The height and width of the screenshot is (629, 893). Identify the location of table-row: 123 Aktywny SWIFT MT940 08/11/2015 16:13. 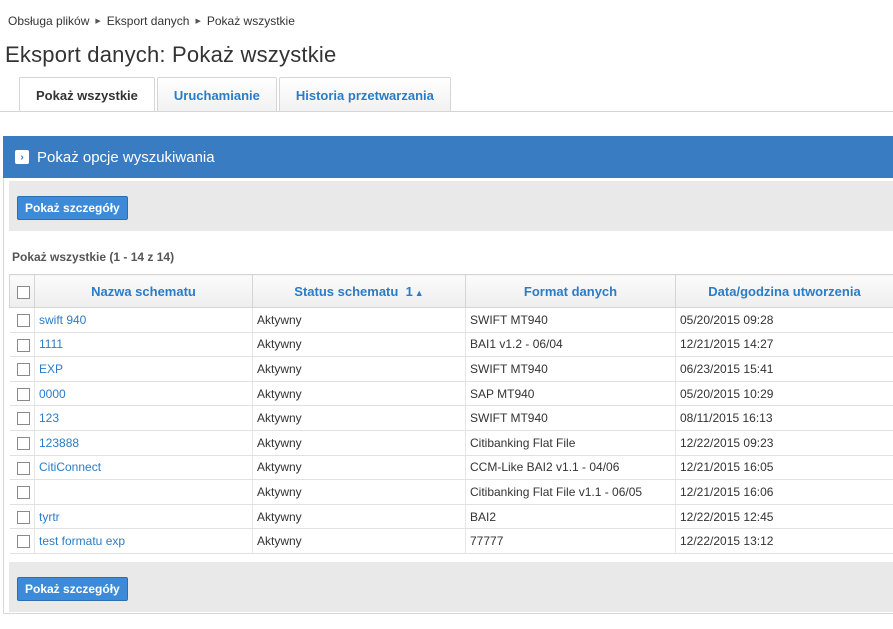
(451, 418).